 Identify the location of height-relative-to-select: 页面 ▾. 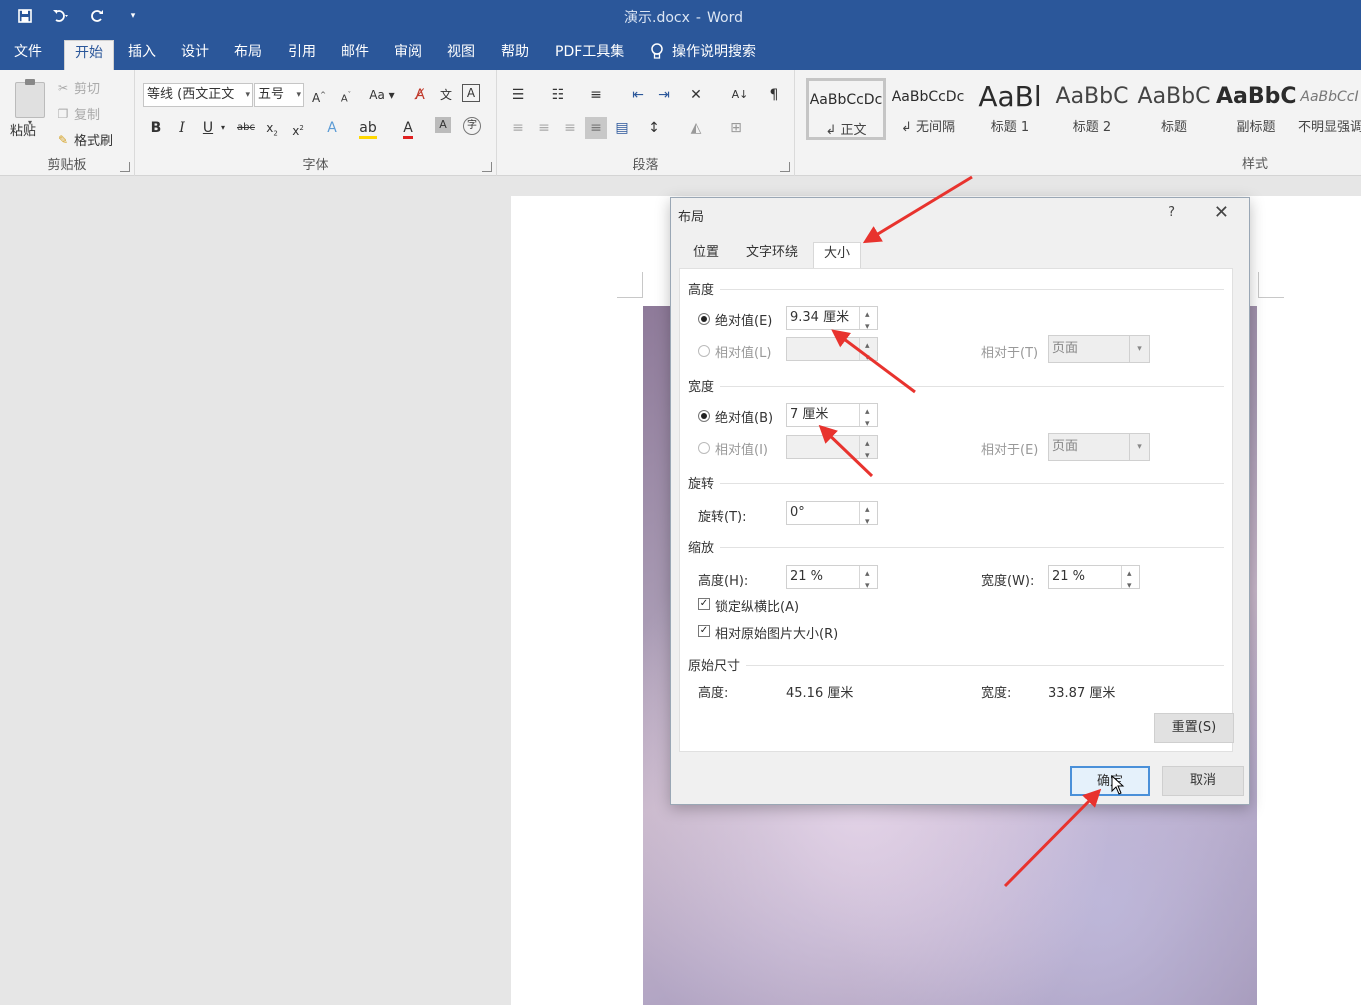
(1099, 349).